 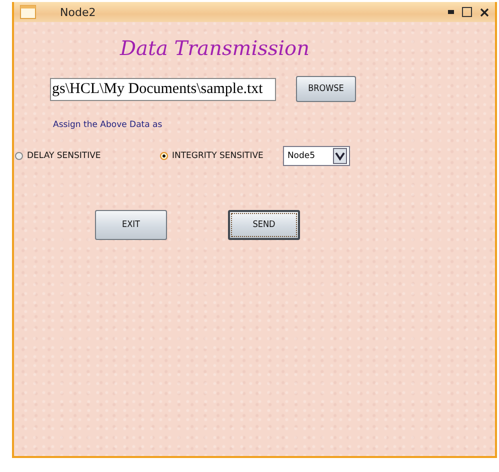 What do you see at coordinates (218, 156) in the screenshot?
I see `radio-label: INTEGRITY SENSITIVE` at bounding box center [218, 156].